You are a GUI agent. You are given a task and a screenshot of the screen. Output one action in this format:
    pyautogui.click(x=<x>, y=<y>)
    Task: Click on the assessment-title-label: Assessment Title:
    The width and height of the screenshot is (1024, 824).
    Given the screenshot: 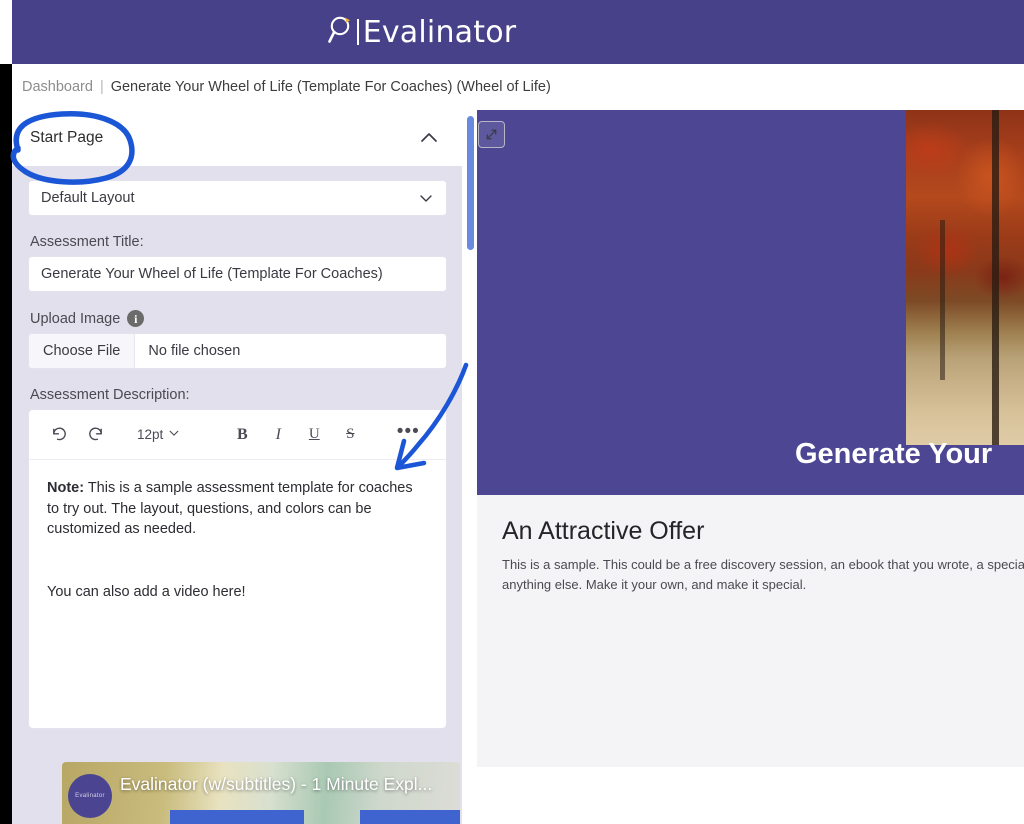 What is the action you would take?
    pyautogui.click(x=239, y=242)
    